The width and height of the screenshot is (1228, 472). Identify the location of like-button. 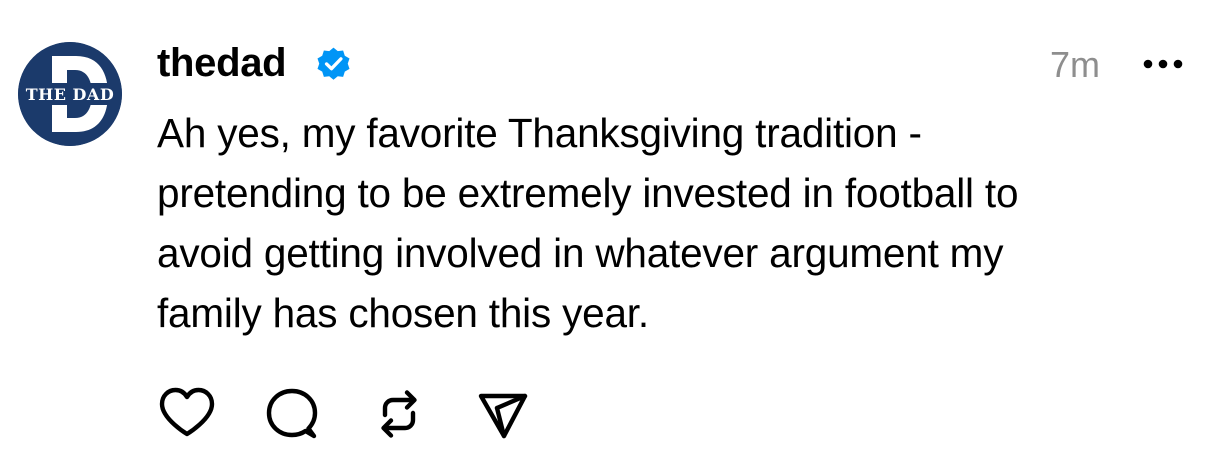
(187, 414).